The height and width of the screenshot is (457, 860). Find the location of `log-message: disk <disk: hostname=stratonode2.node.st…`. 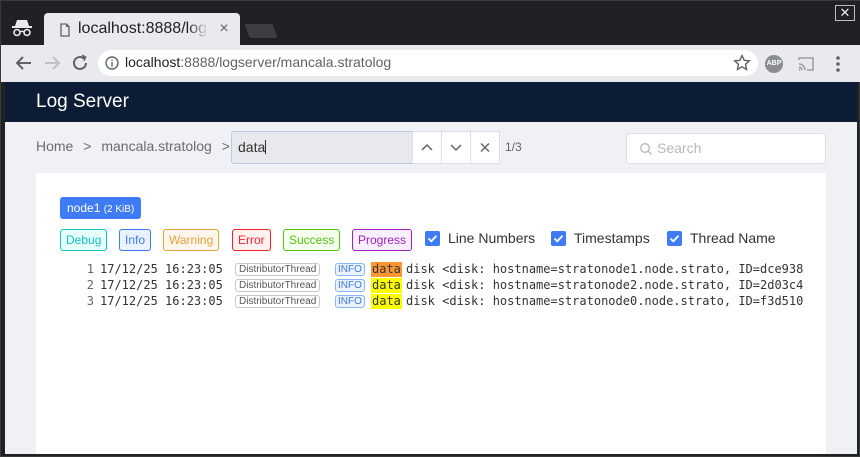

log-message: disk <disk: hostname=stratonode2.node.st… is located at coordinates (605, 285).